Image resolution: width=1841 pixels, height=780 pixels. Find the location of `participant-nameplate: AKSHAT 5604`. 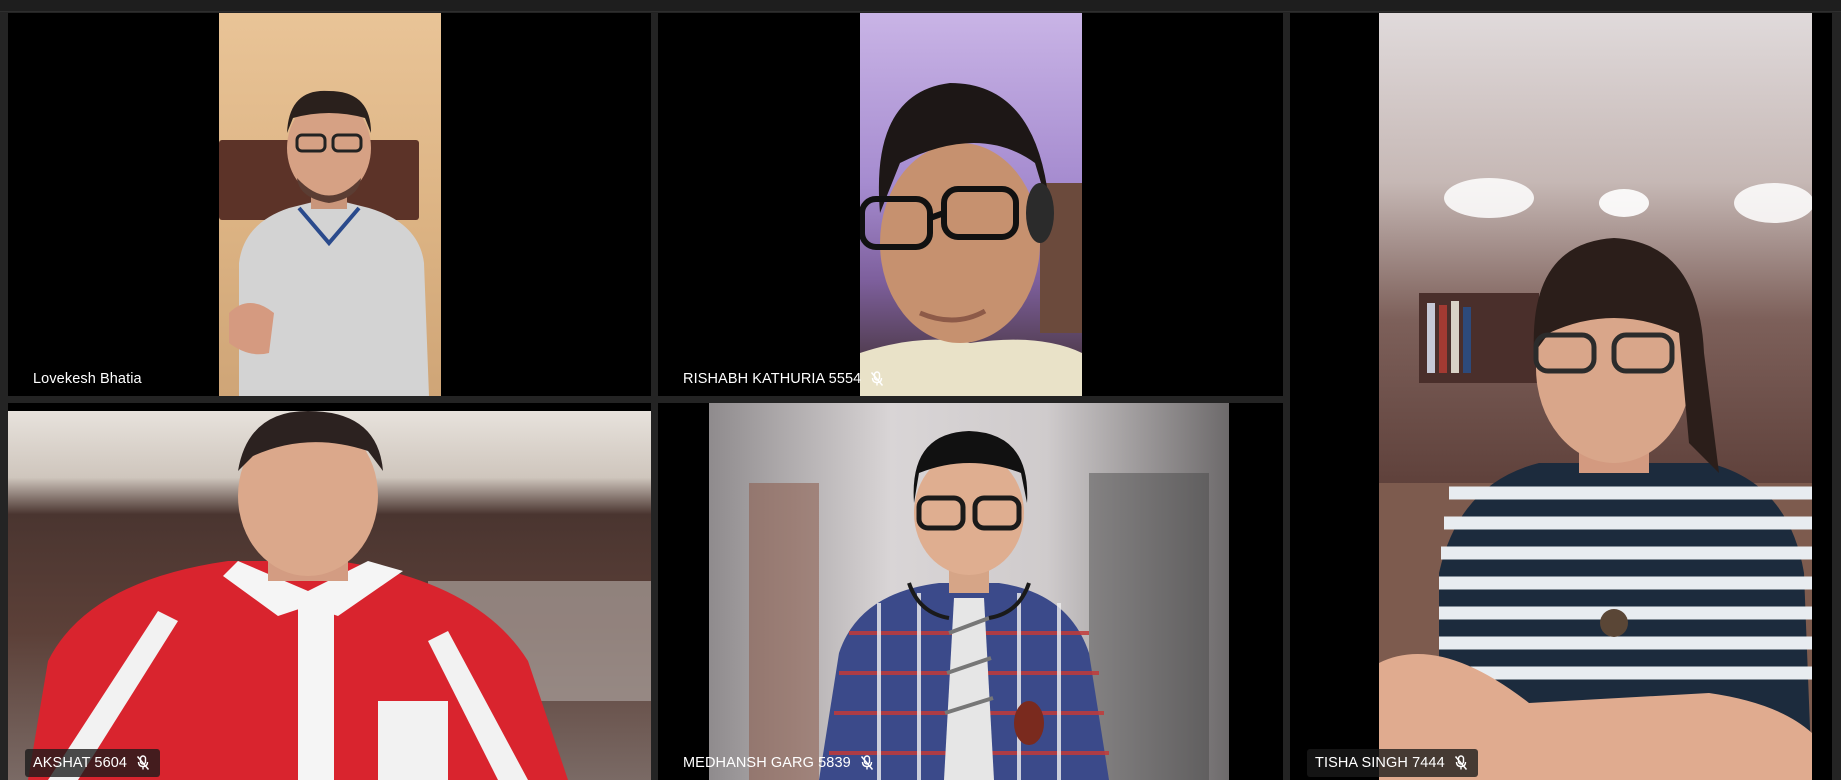

participant-nameplate: AKSHAT 5604 is located at coordinates (93, 763).